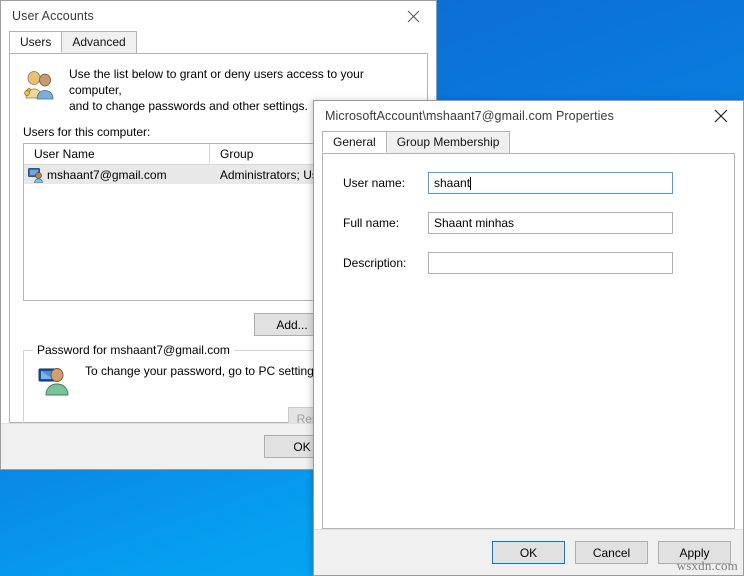  Describe the element at coordinates (452, 183) in the screenshot. I see `user-name-value: shaant` at that location.